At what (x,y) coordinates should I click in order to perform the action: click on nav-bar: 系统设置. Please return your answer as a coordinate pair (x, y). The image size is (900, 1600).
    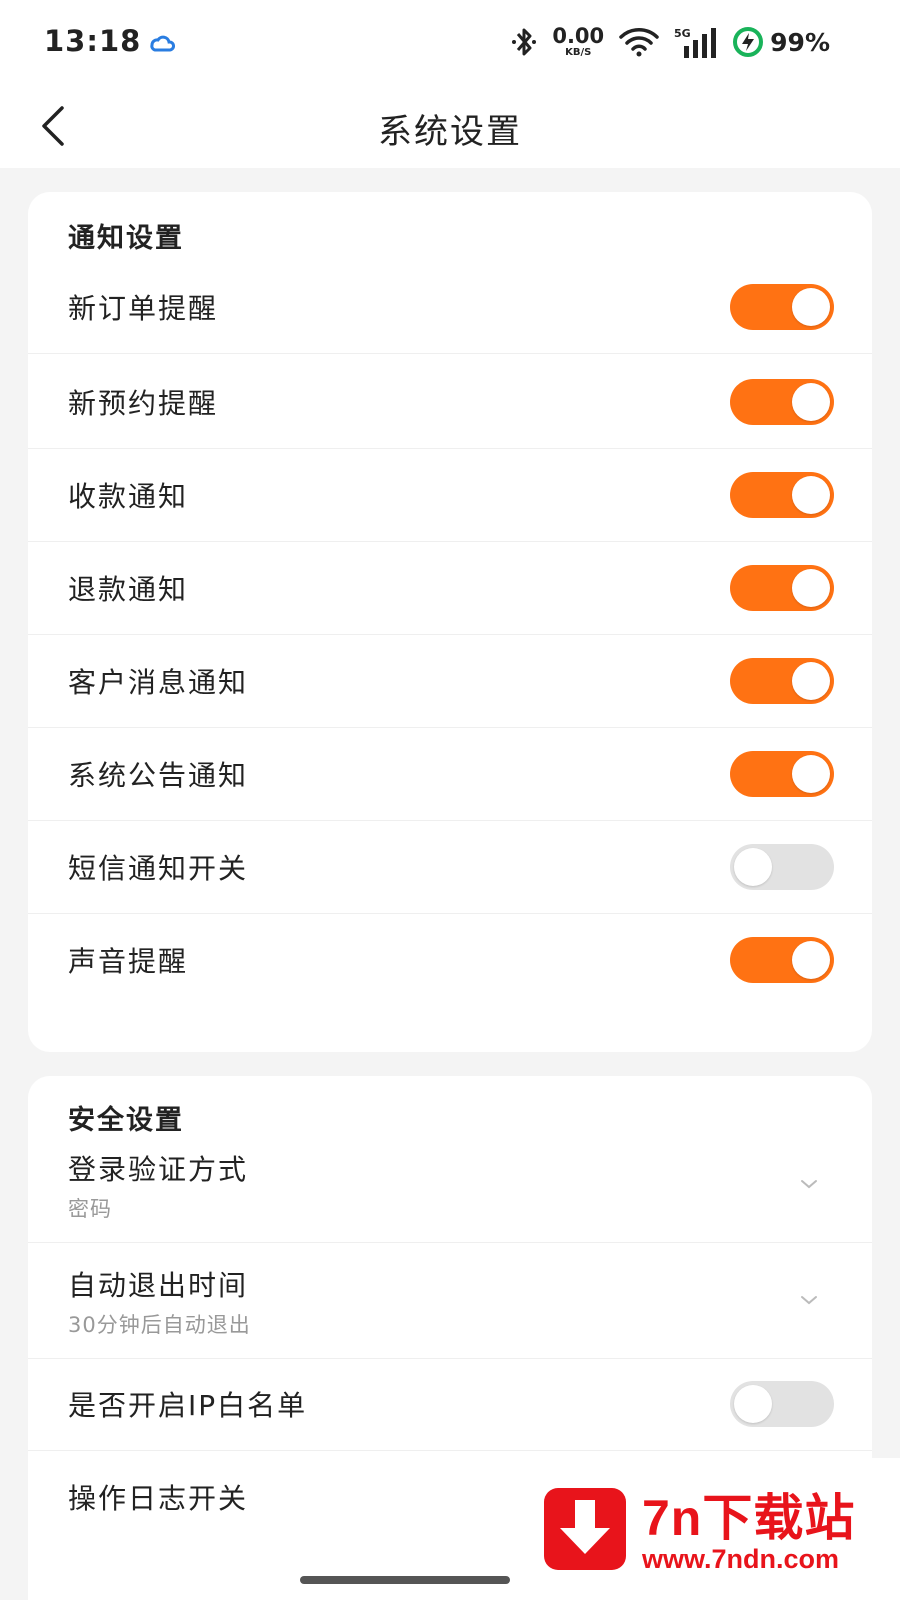
    Looking at the image, I should click on (450, 126).